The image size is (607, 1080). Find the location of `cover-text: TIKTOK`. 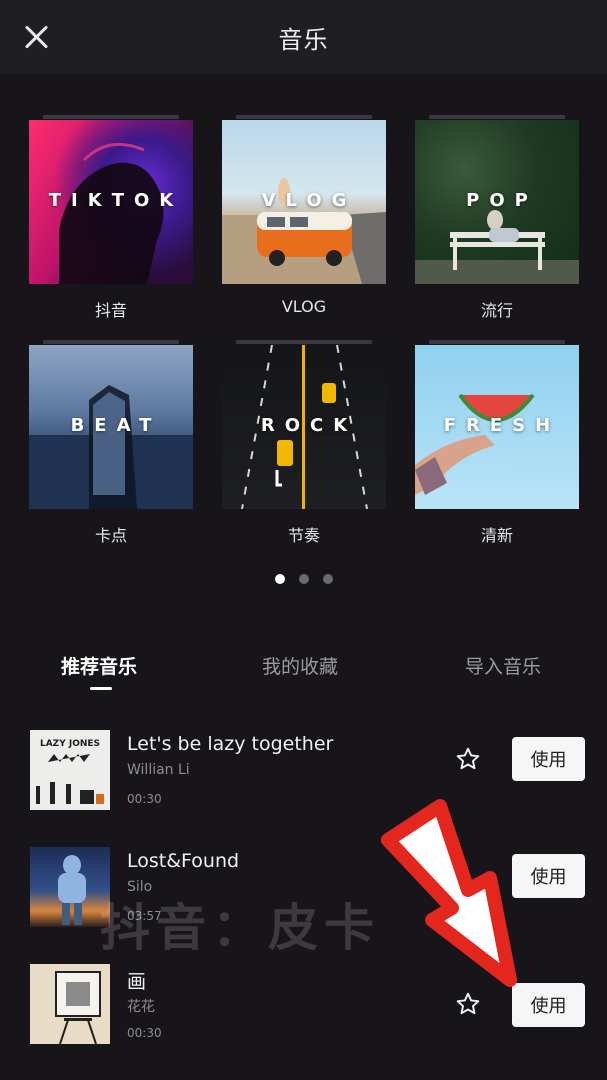

cover-text: TIKTOK is located at coordinates (116, 200).